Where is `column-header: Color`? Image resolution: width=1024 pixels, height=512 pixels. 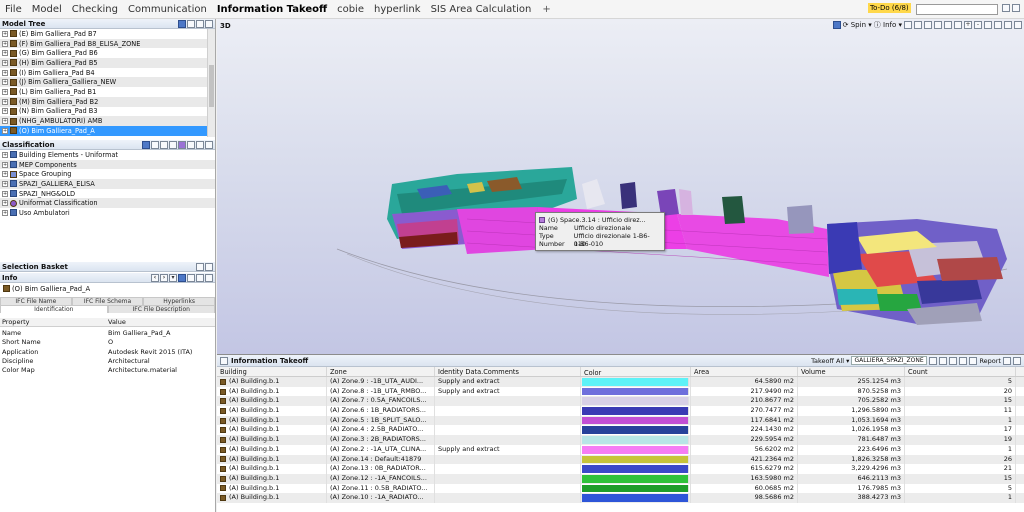
column-header: Color is located at coordinates (636, 372).